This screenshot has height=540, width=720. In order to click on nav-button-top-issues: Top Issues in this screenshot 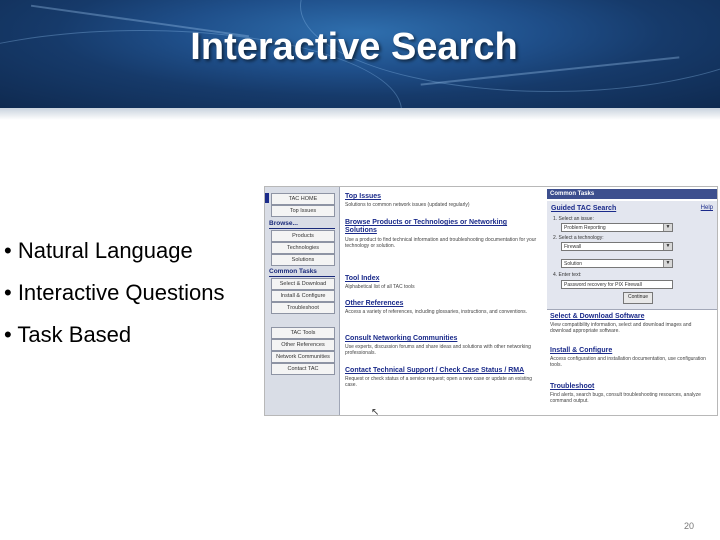, I will do `click(303, 211)`.